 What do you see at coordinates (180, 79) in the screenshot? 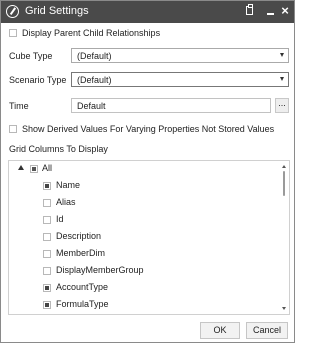
I see `scenario-type-select: (Default)` at bounding box center [180, 79].